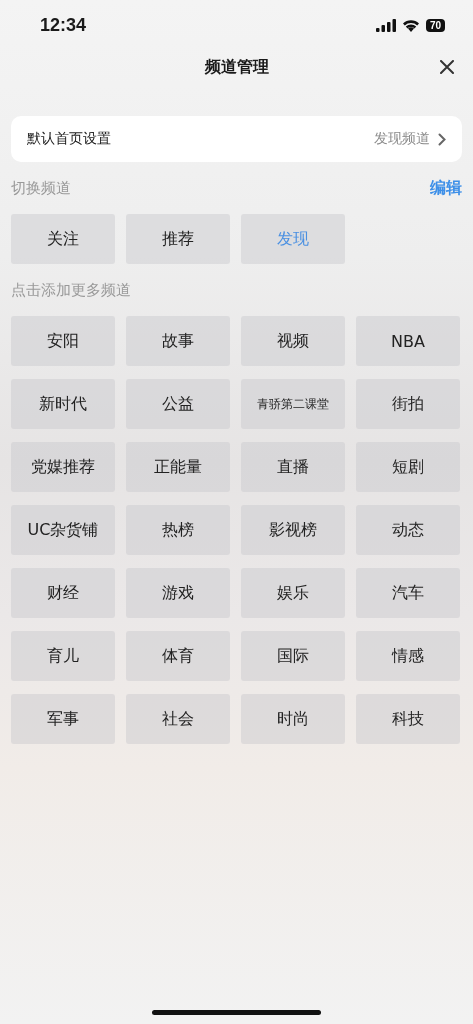 This screenshot has height=1024, width=473. What do you see at coordinates (402, 139) in the screenshot?
I see `setting-value: 发现频道` at bounding box center [402, 139].